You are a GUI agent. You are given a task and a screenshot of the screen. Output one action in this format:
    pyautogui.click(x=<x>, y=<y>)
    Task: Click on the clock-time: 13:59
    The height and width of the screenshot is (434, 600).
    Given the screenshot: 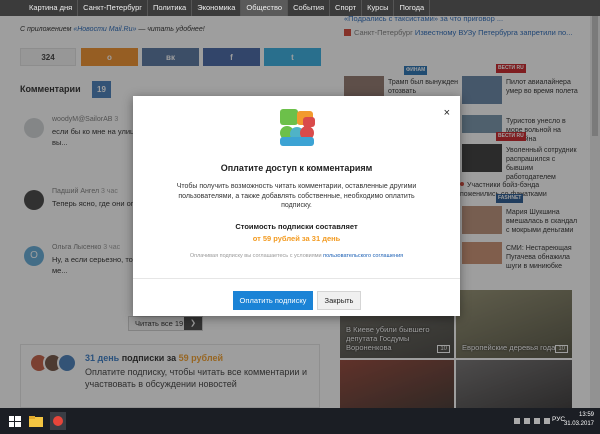 What is the action you would take?
    pyautogui.click(x=586, y=415)
    